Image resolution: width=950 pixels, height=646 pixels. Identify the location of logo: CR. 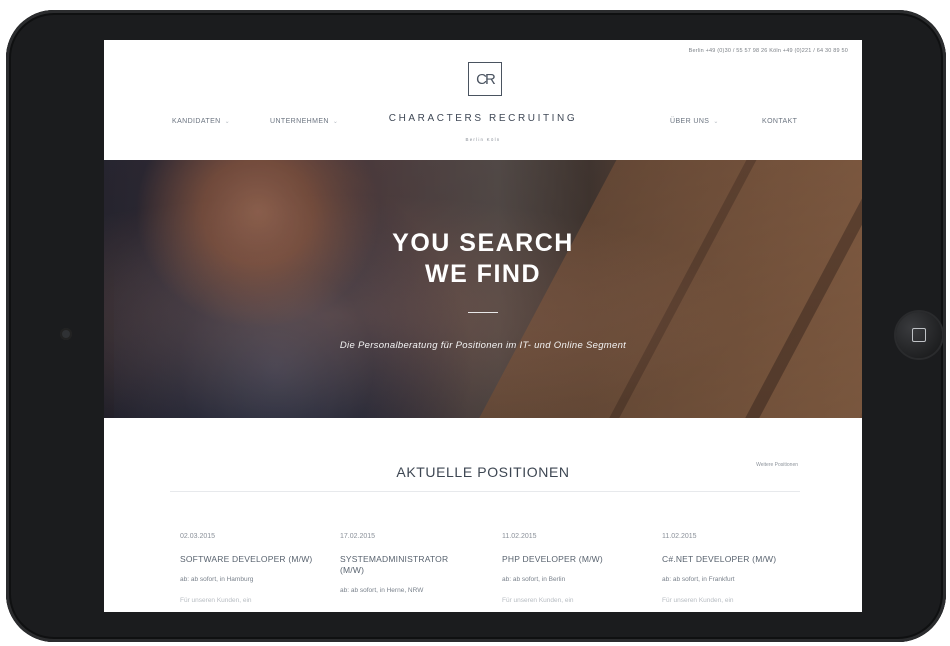
(485, 79).